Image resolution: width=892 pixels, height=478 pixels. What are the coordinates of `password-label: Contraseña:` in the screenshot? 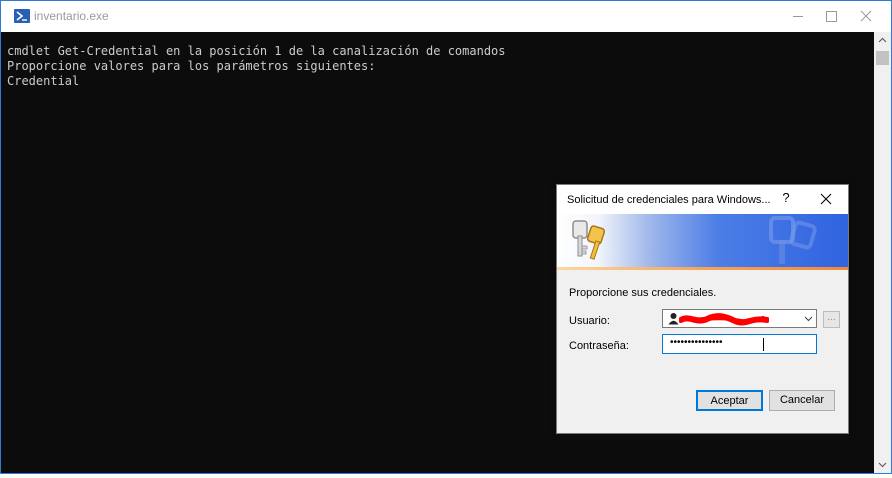 It's located at (599, 346).